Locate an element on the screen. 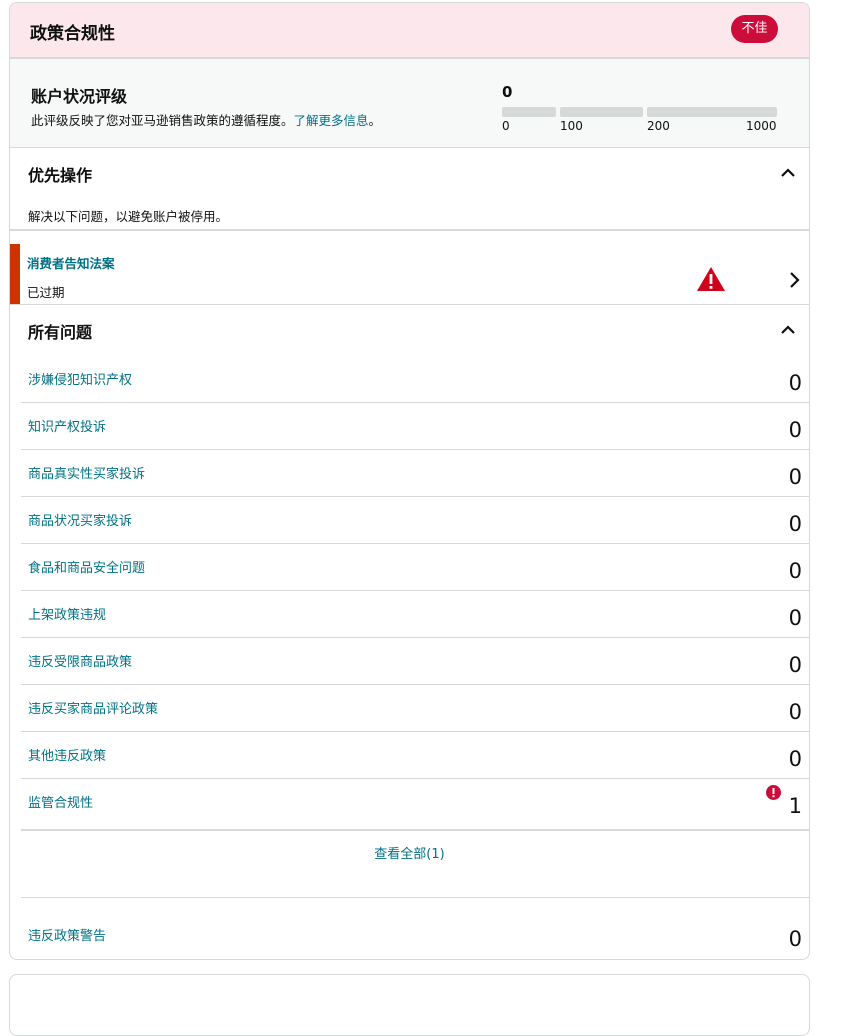 The width and height of the screenshot is (849, 1036). priority-item-status: 已过期 is located at coordinates (46, 292).